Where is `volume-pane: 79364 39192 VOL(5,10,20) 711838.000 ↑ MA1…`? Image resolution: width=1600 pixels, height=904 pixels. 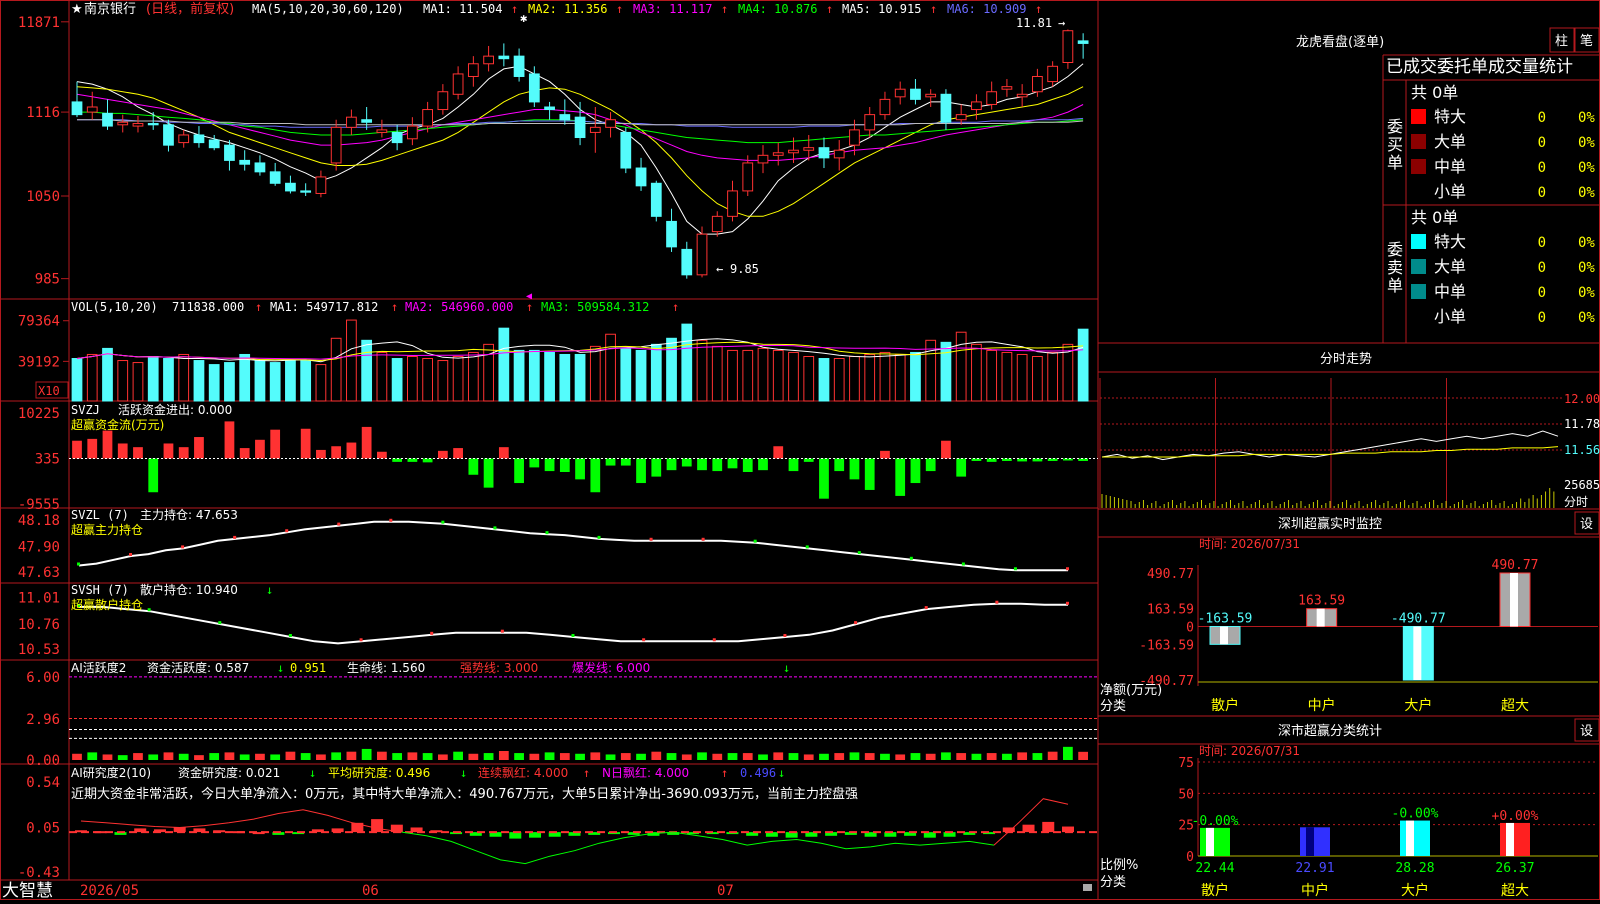
volume-pane: 79364 39192 VOL(5,10,20) 711838.000 ↑ MA1… is located at coordinates (553, 351).